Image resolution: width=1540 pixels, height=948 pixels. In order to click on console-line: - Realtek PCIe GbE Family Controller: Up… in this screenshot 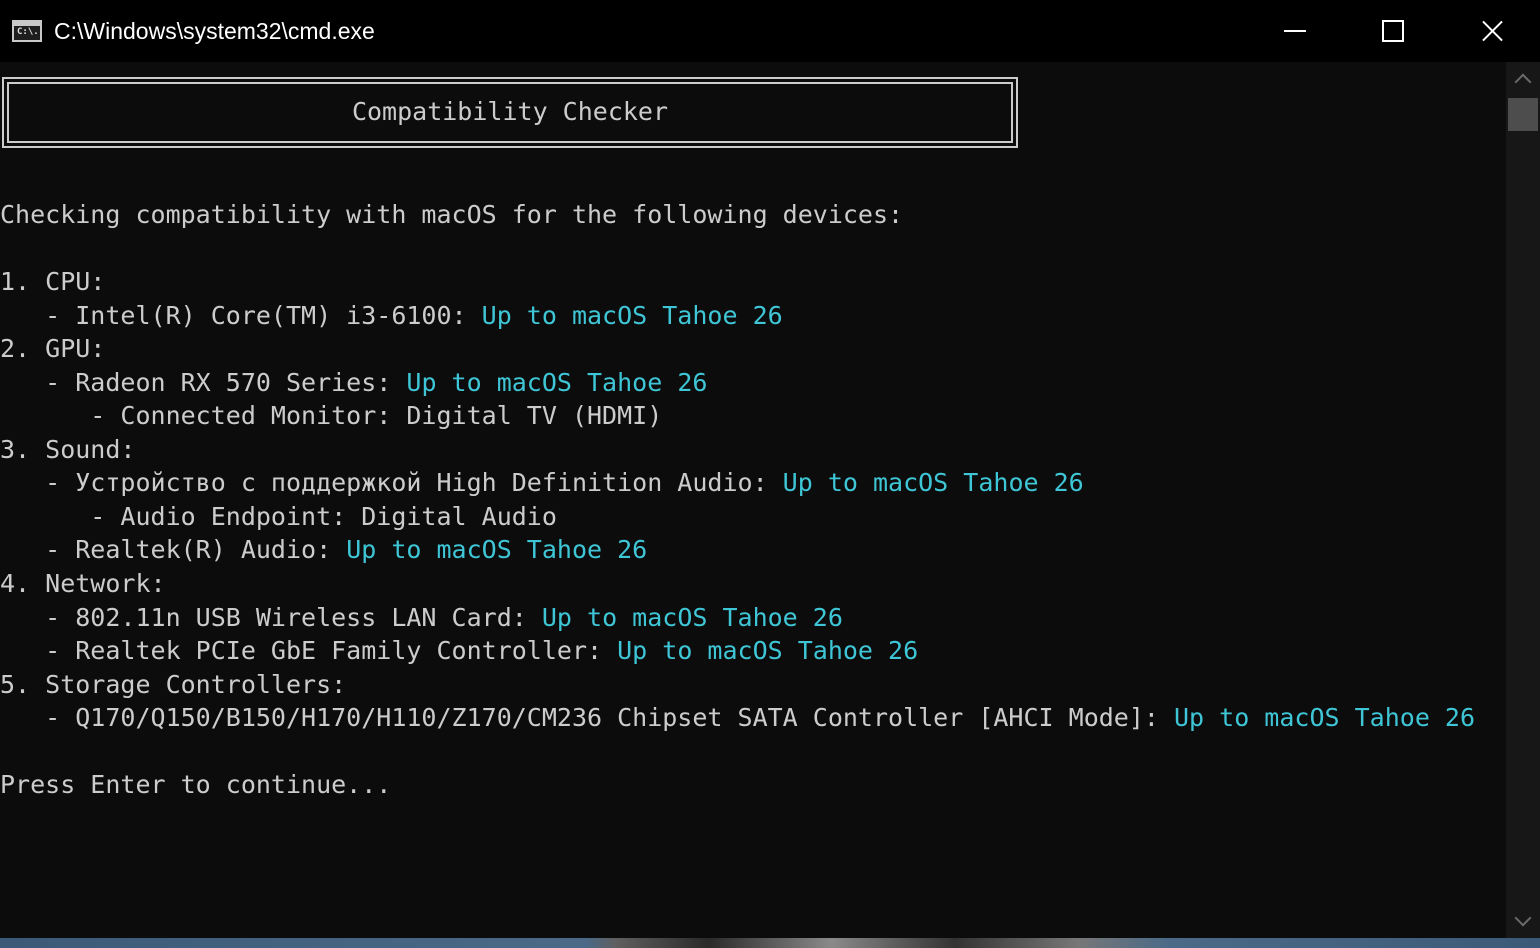, I will do `click(737, 651)`.